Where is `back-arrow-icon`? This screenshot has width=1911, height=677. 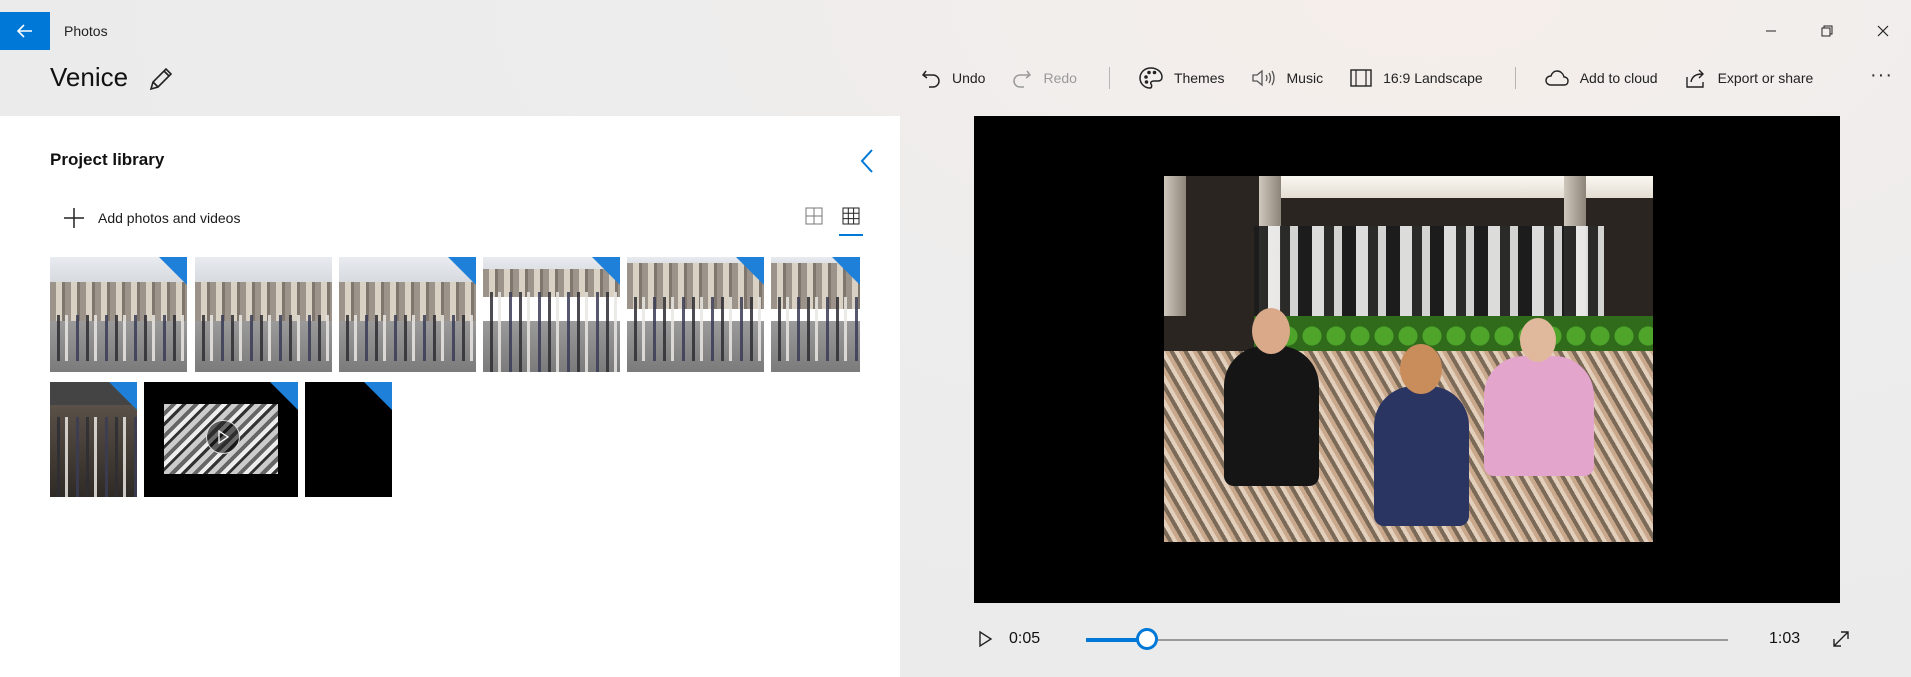
back-arrow-icon is located at coordinates (24, 31).